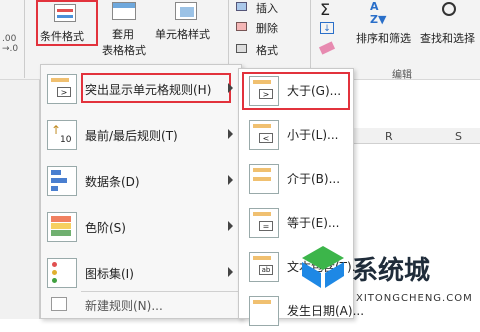  I want to click on menu-item-label: 最前/最后规则(T), so click(131, 136).